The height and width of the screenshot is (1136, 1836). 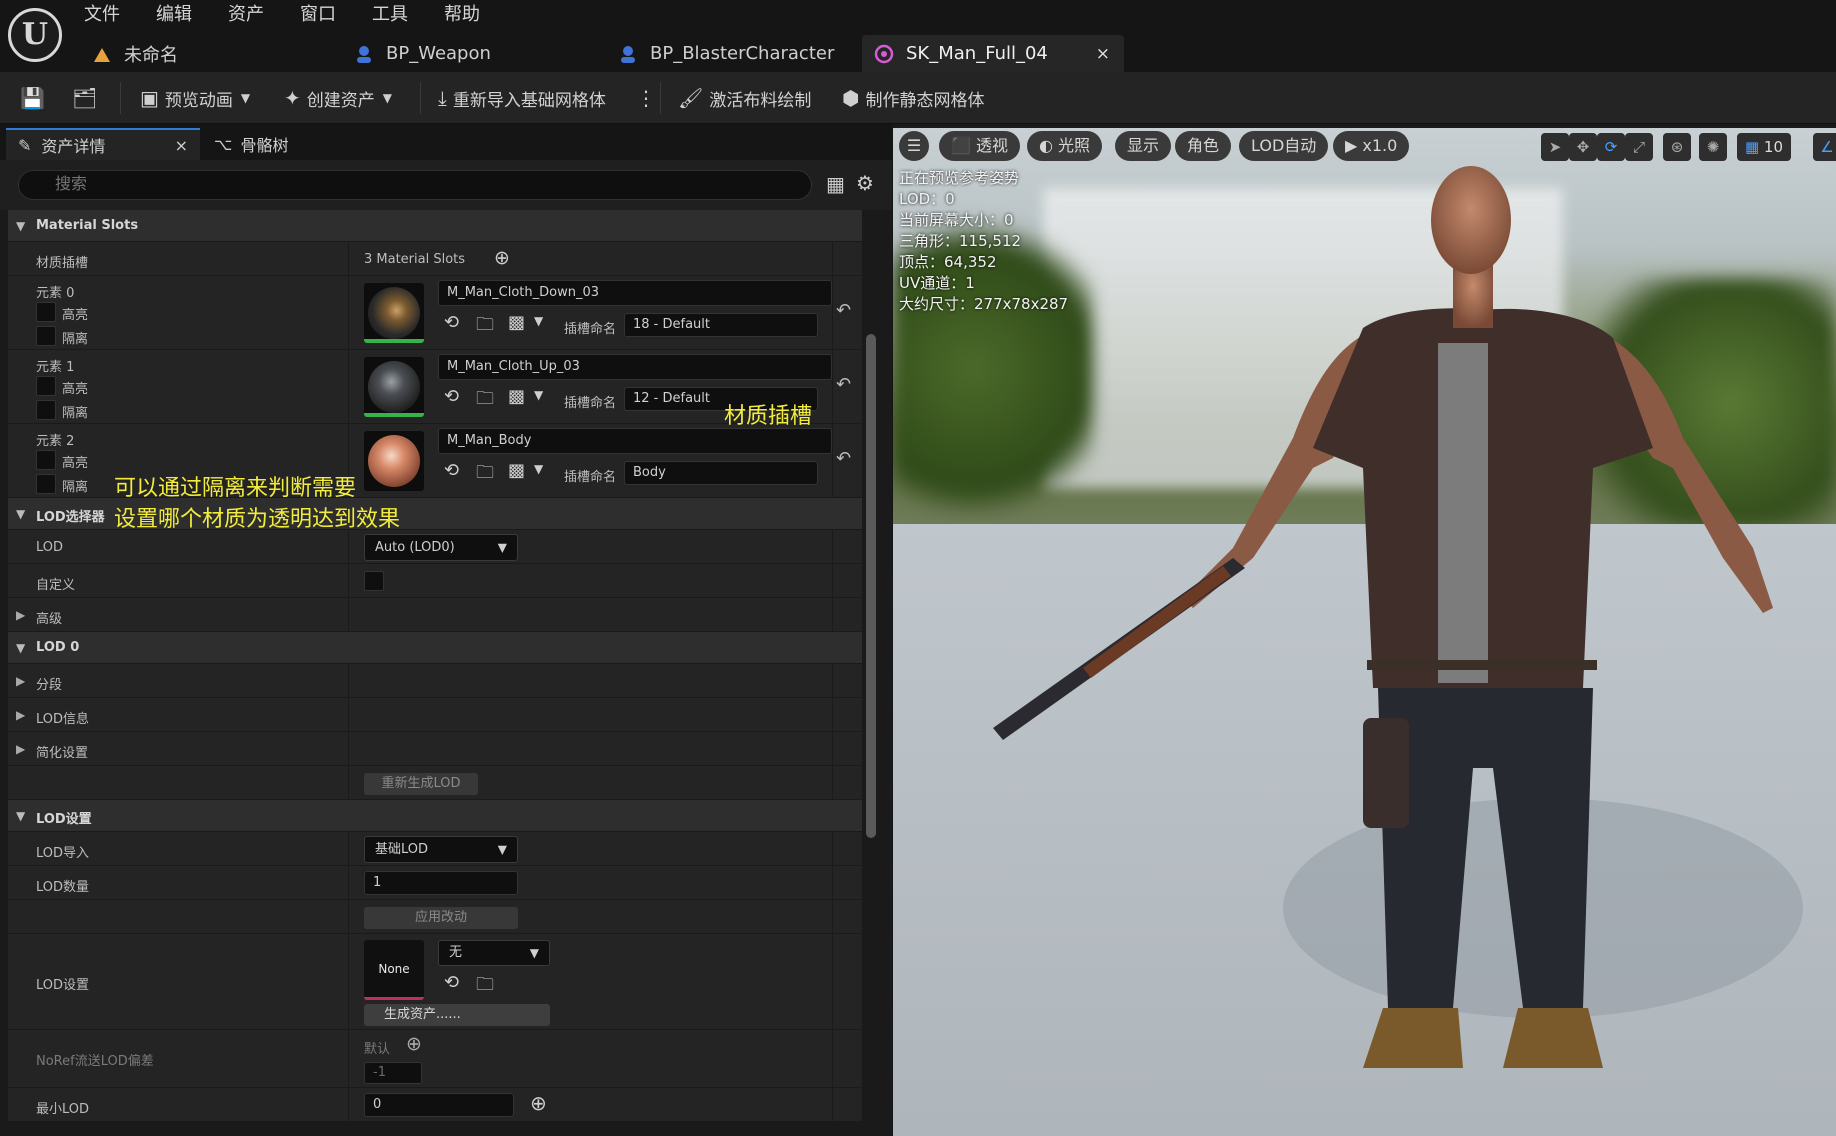 What do you see at coordinates (1824, 147) in the screenshot?
I see `rotation-snap-icon: ∠` at bounding box center [1824, 147].